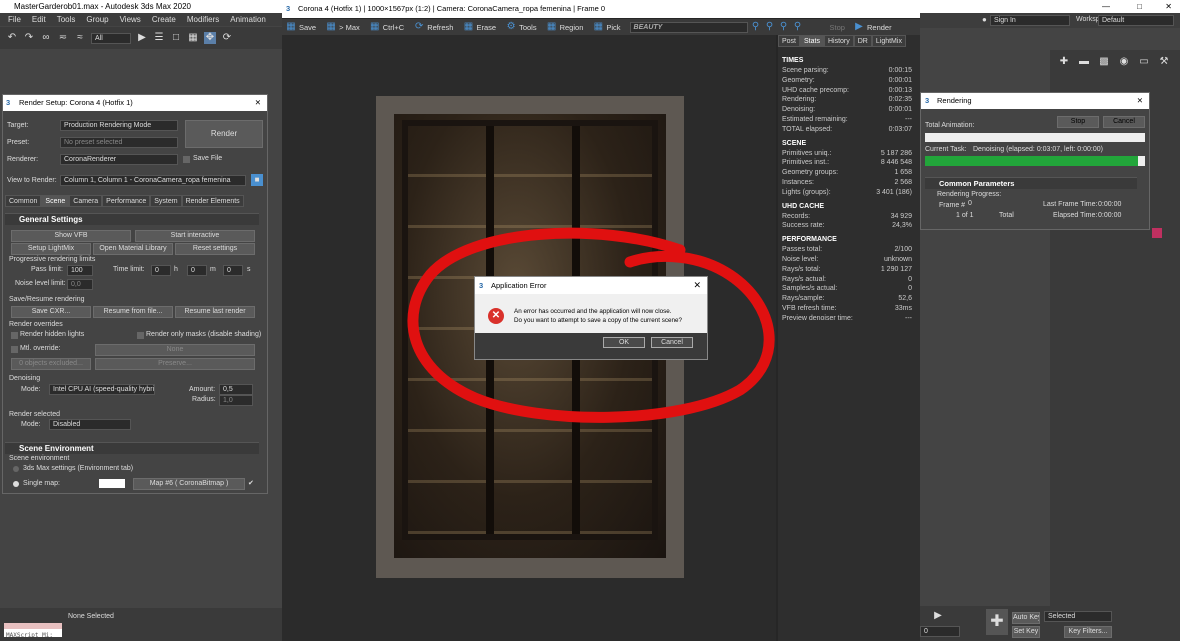 This screenshot has height=641, width=1180. Describe the element at coordinates (39, 19) in the screenshot. I see `menu-edit: Edit` at that location.